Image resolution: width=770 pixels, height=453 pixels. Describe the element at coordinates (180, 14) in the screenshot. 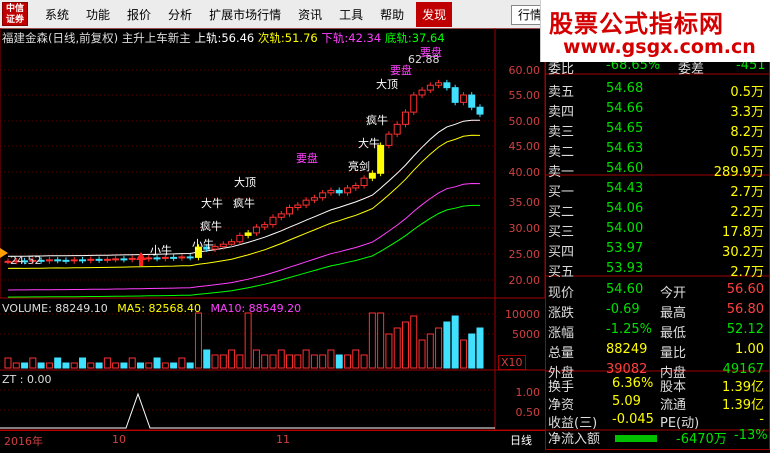

I see `menu-analysis: 分析` at that location.